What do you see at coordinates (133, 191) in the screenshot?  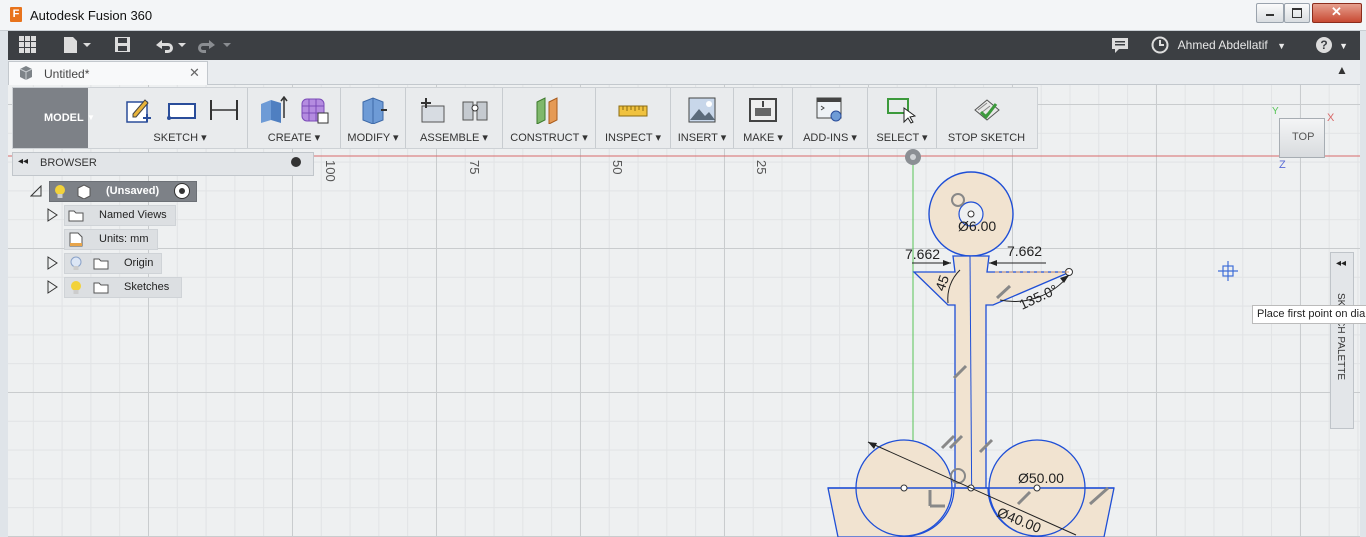 I see `root-label: (Unsaved)` at bounding box center [133, 191].